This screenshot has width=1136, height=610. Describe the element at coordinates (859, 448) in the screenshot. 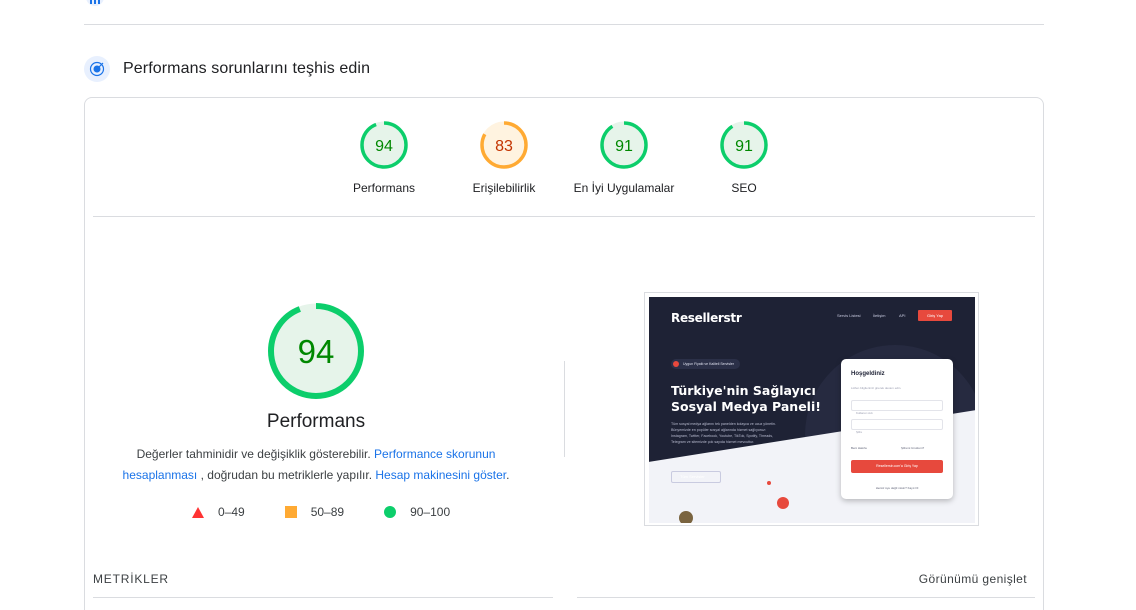

I see `remember-me: Beni Hatırla` at that location.